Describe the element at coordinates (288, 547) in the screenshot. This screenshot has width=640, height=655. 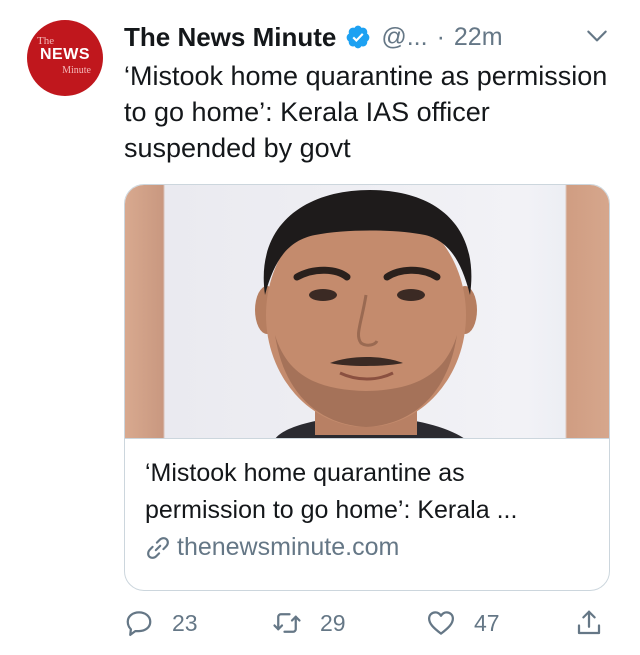
I see `card-domain: thenewsminute.com` at that location.